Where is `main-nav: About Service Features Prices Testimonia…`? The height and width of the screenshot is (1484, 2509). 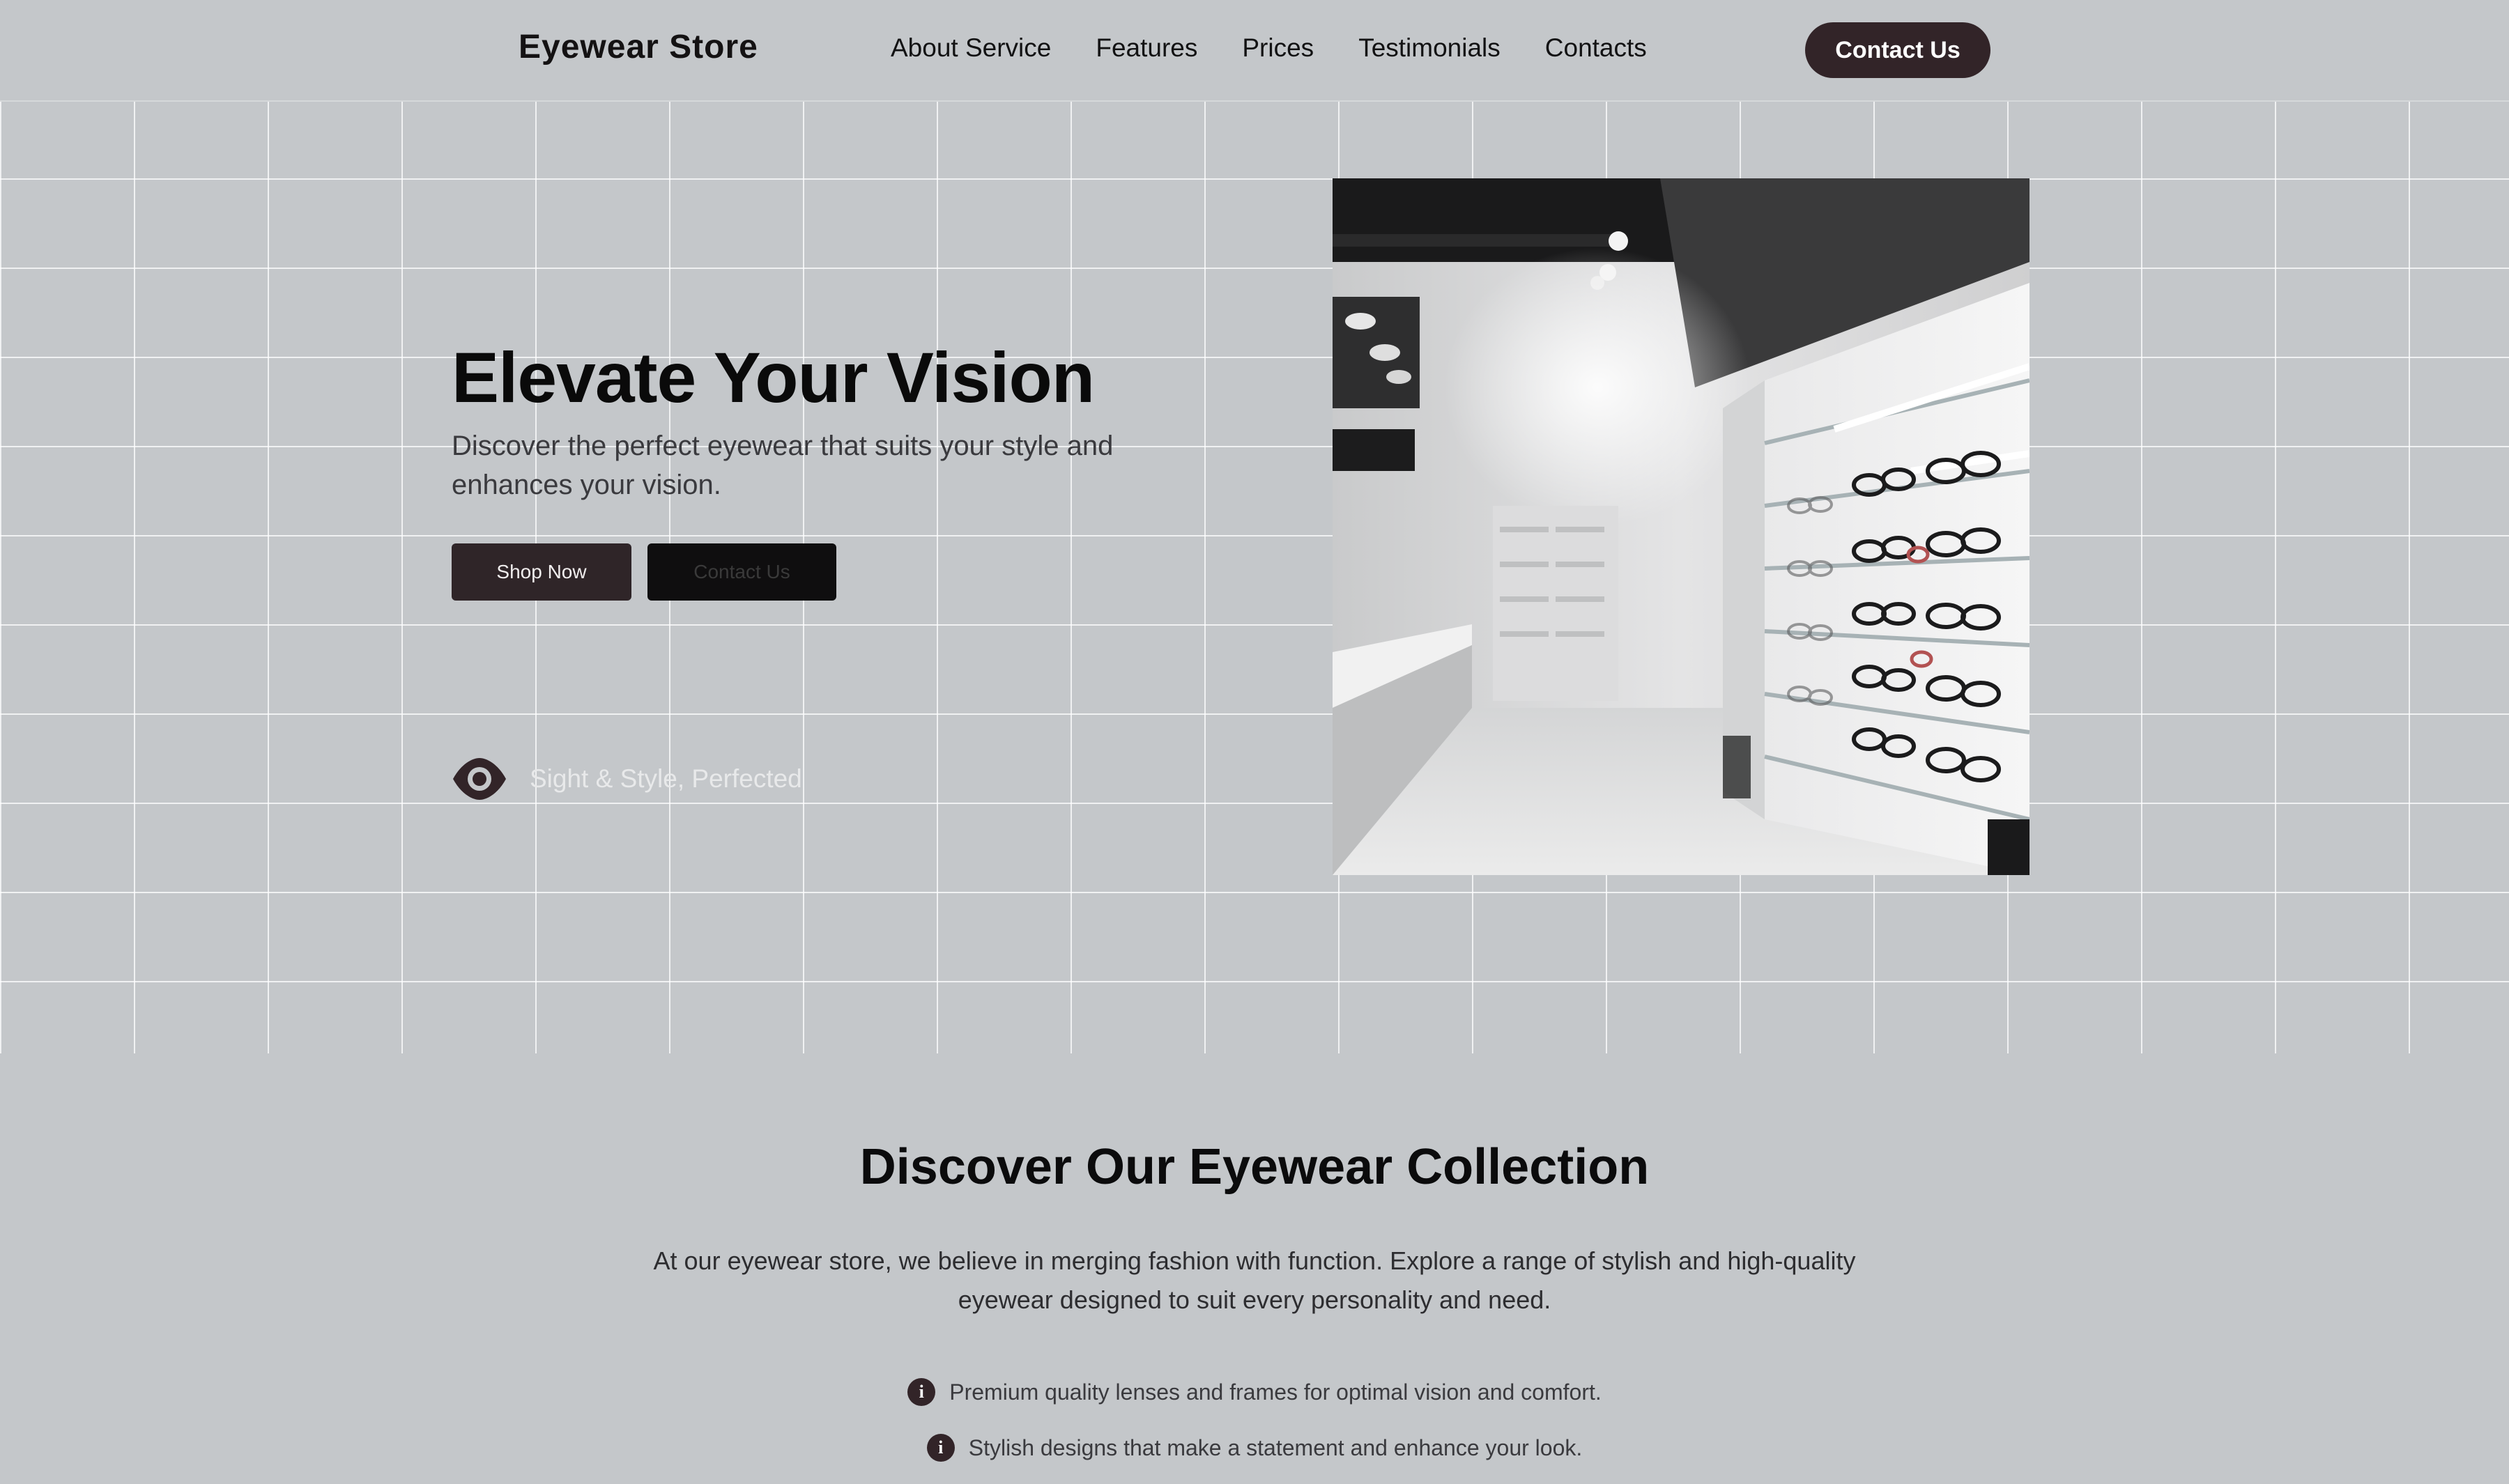 main-nav: About Service Features Prices Testimonia… is located at coordinates (1291, 48).